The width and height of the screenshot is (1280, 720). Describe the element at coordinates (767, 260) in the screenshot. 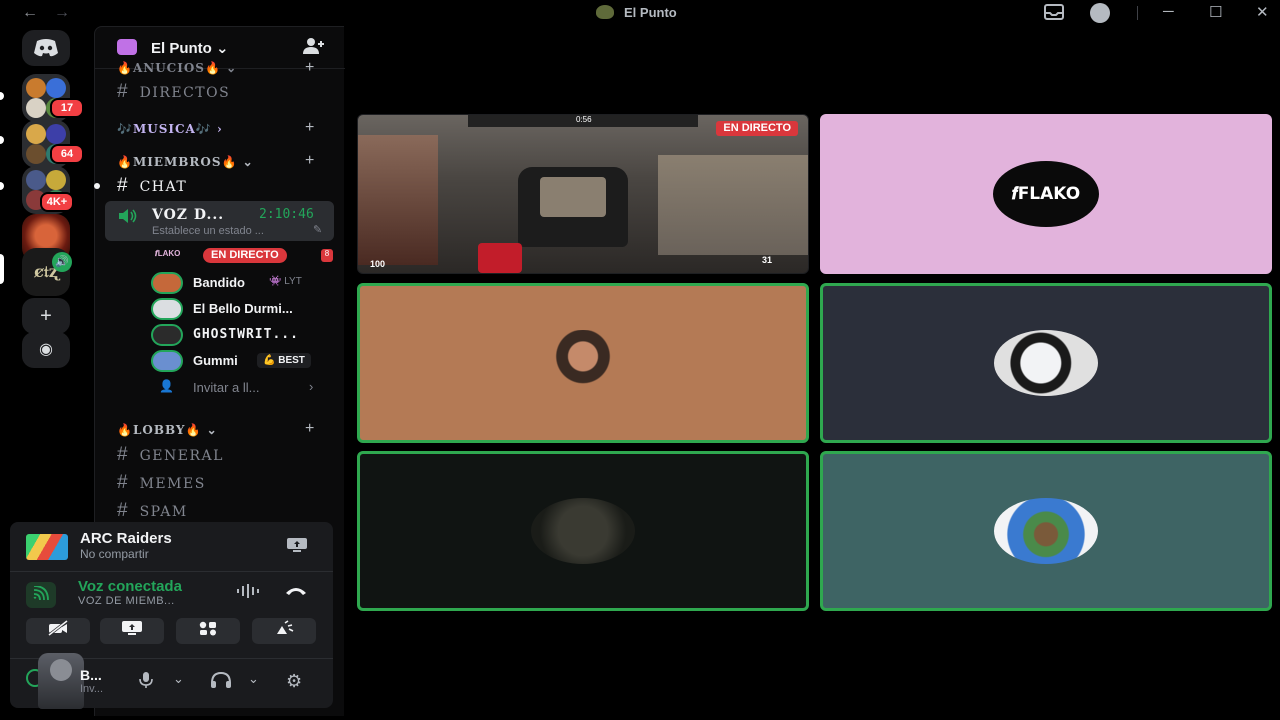

I see `hud-ammo: 31` at that location.